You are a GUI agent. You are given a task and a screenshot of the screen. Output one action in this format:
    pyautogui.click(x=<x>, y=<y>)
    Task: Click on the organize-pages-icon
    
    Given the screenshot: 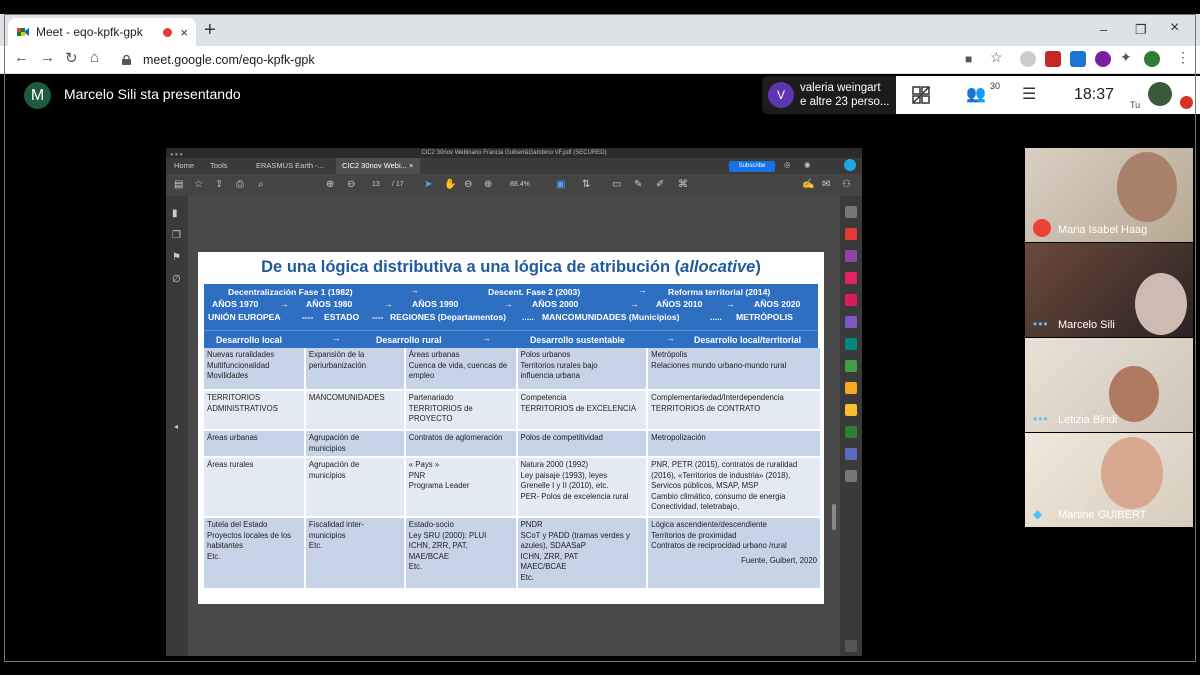 What is the action you would take?
    pyautogui.click(x=851, y=300)
    